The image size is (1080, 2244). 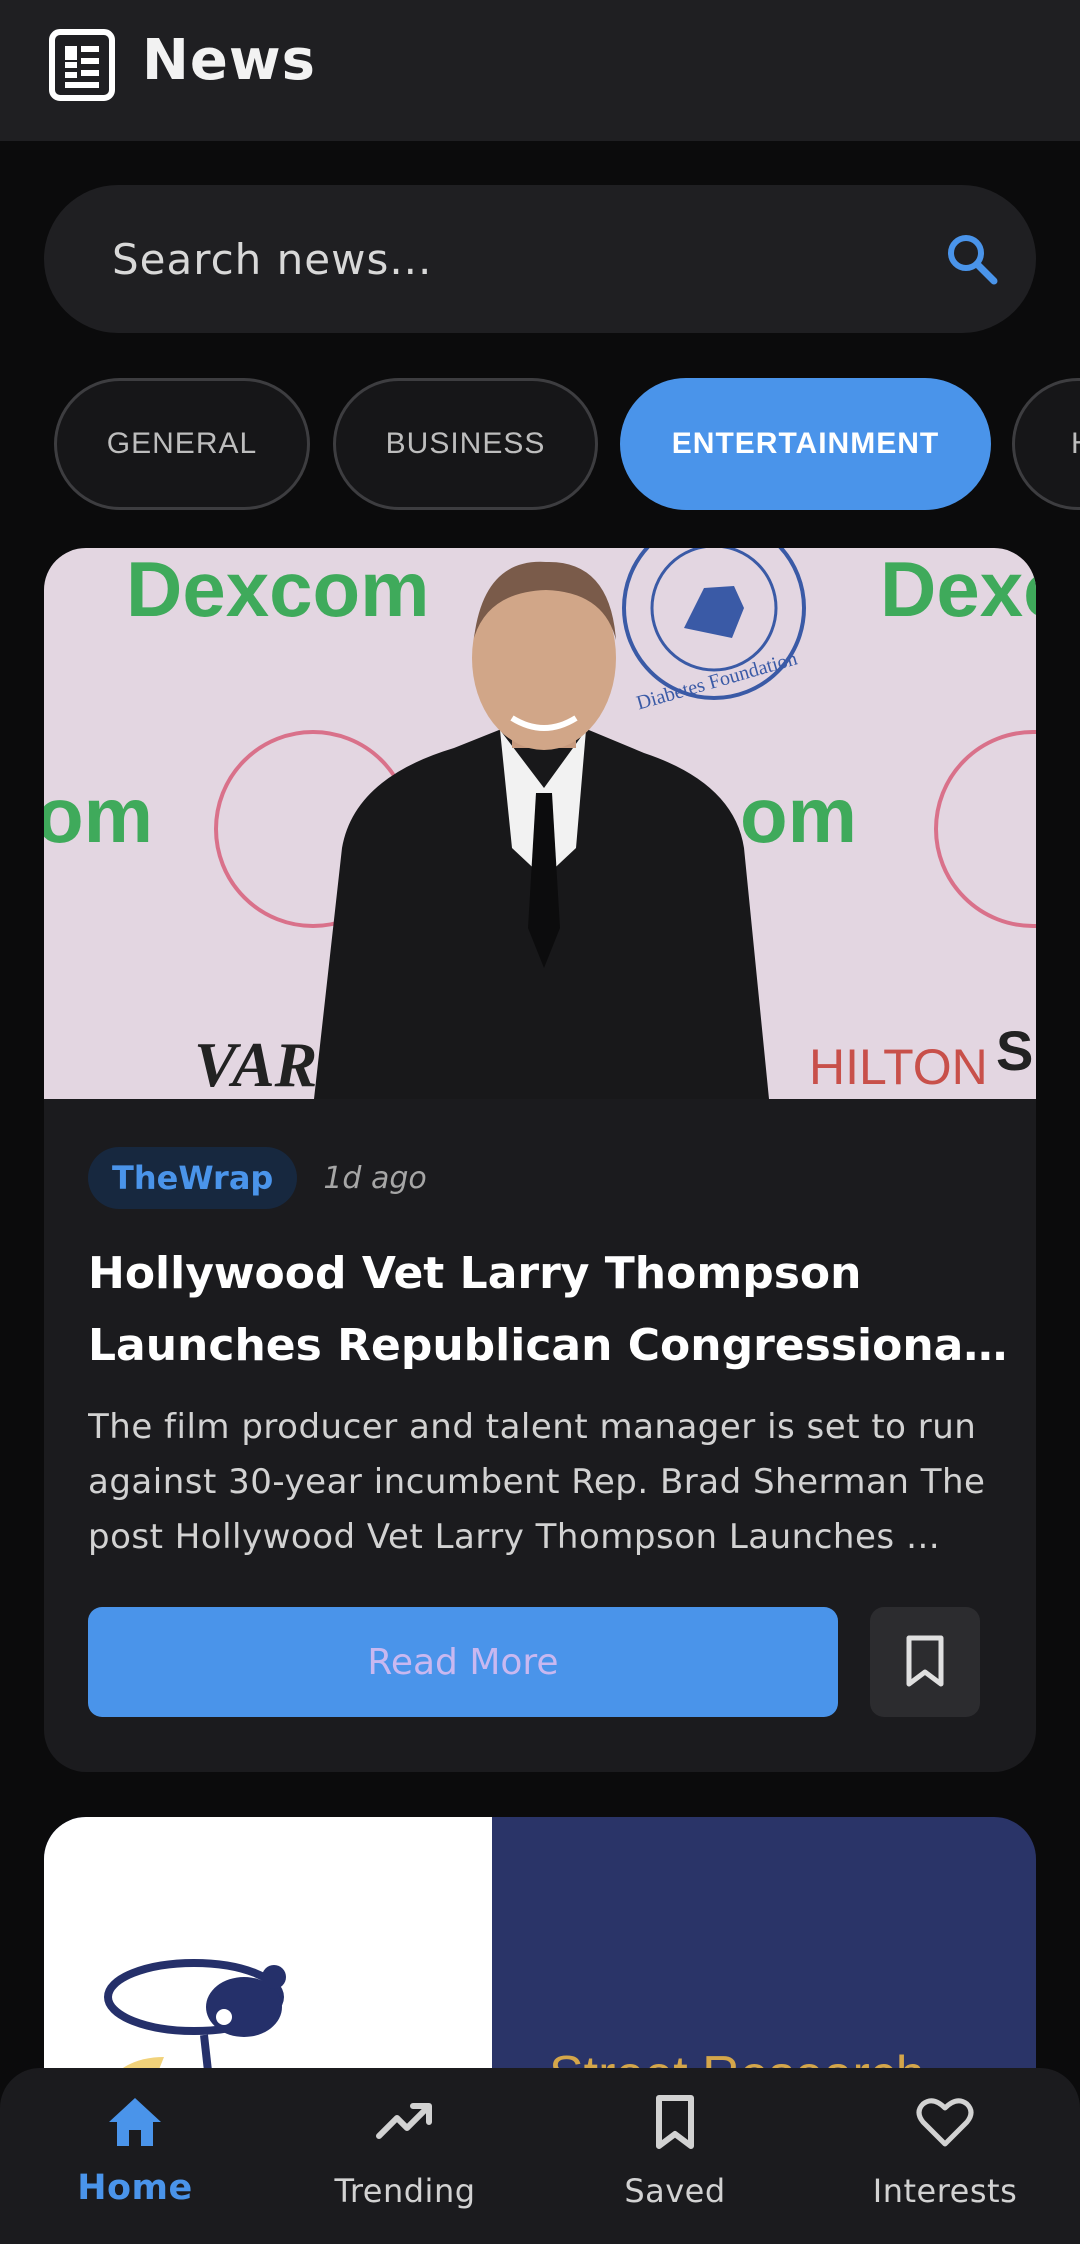 What do you see at coordinates (805, 444) in the screenshot?
I see `chip-entertainment: ENTERTAINMENT` at bounding box center [805, 444].